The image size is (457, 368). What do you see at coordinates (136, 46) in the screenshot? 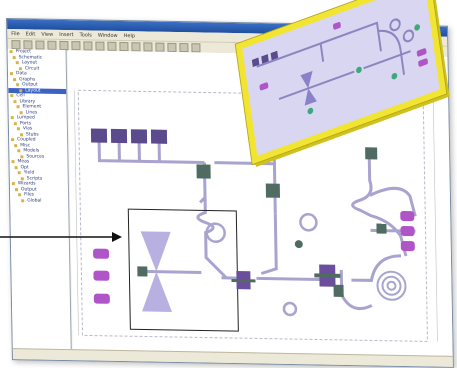
I see `fit-icon` at bounding box center [136, 46].